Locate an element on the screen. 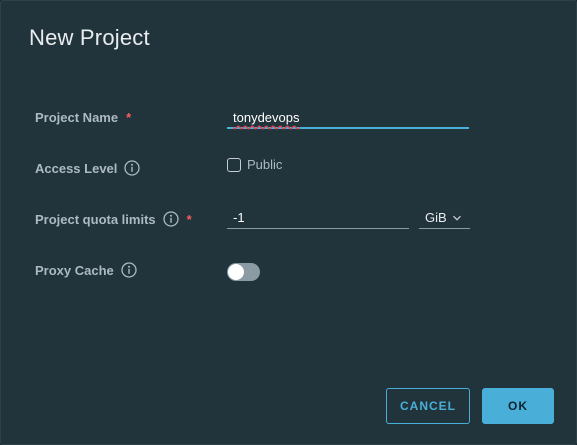 Image resolution: width=577 pixels, height=445 pixels. access-level-label-row: Access Level is located at coordinates (88, 168).